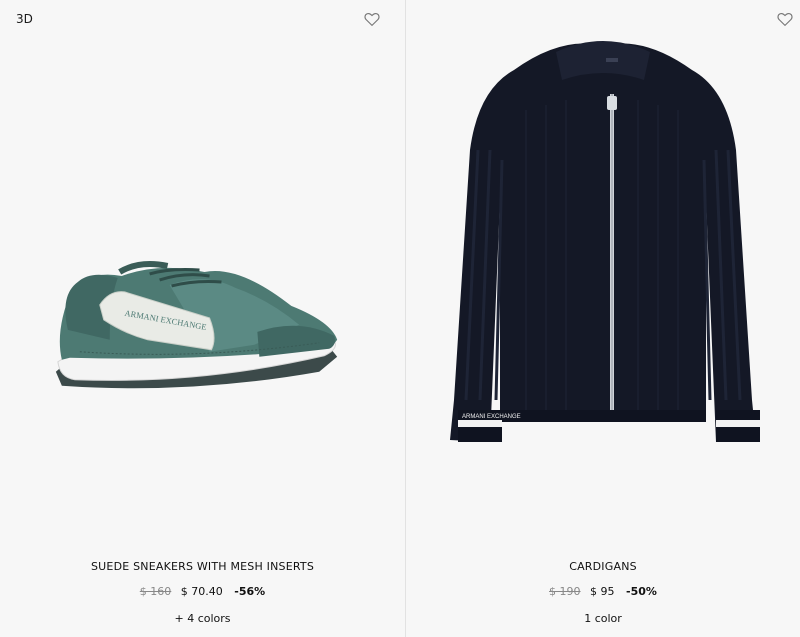 This screenshot has width=800, height=637. I want to click on price-row: $ 160 $ 70.40 -56%, so click(202, 591).